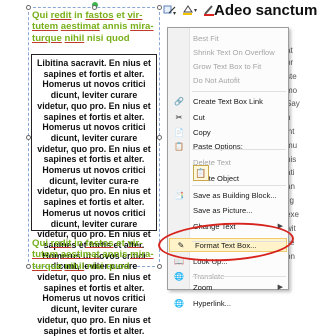 This screenshot has height=336, width=320. Describe the element at coordinates (199, 117) in the screenshot. I see `menu-item-label: Cut` at that location.